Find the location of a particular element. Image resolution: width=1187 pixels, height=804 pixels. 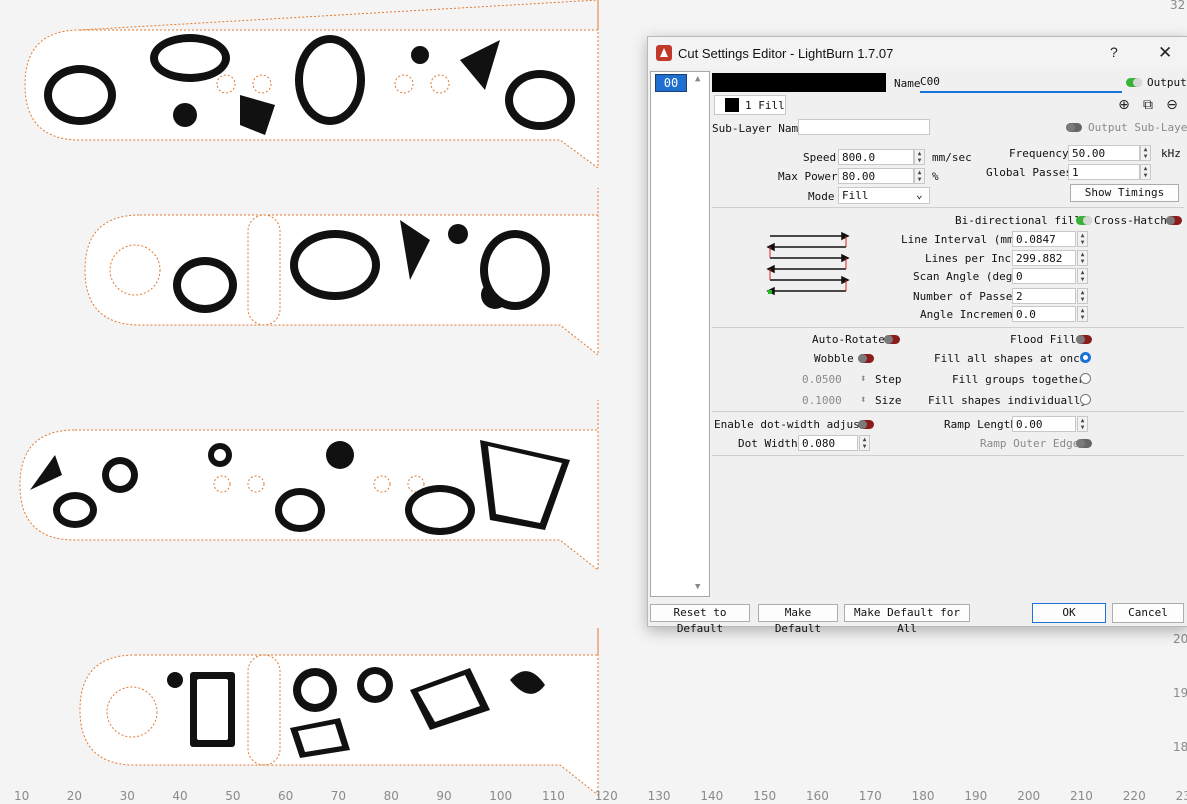

scan-angle-input: 0 is located at coordinates (1044, 276).